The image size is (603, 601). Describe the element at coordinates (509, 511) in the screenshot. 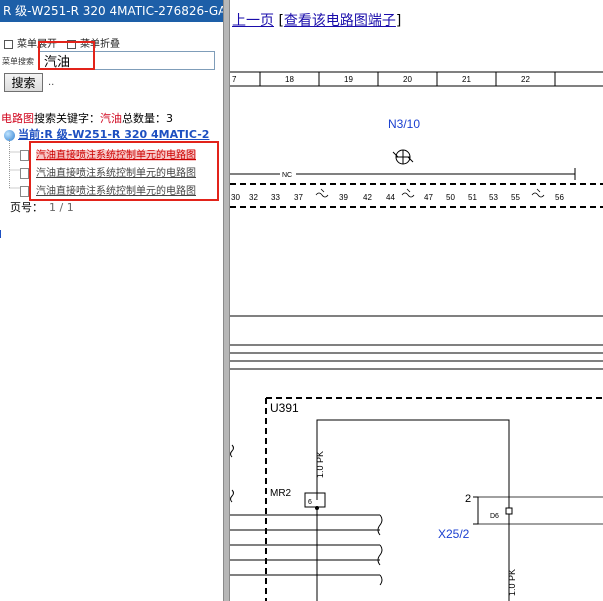

I see `d6-terminal` at that location.